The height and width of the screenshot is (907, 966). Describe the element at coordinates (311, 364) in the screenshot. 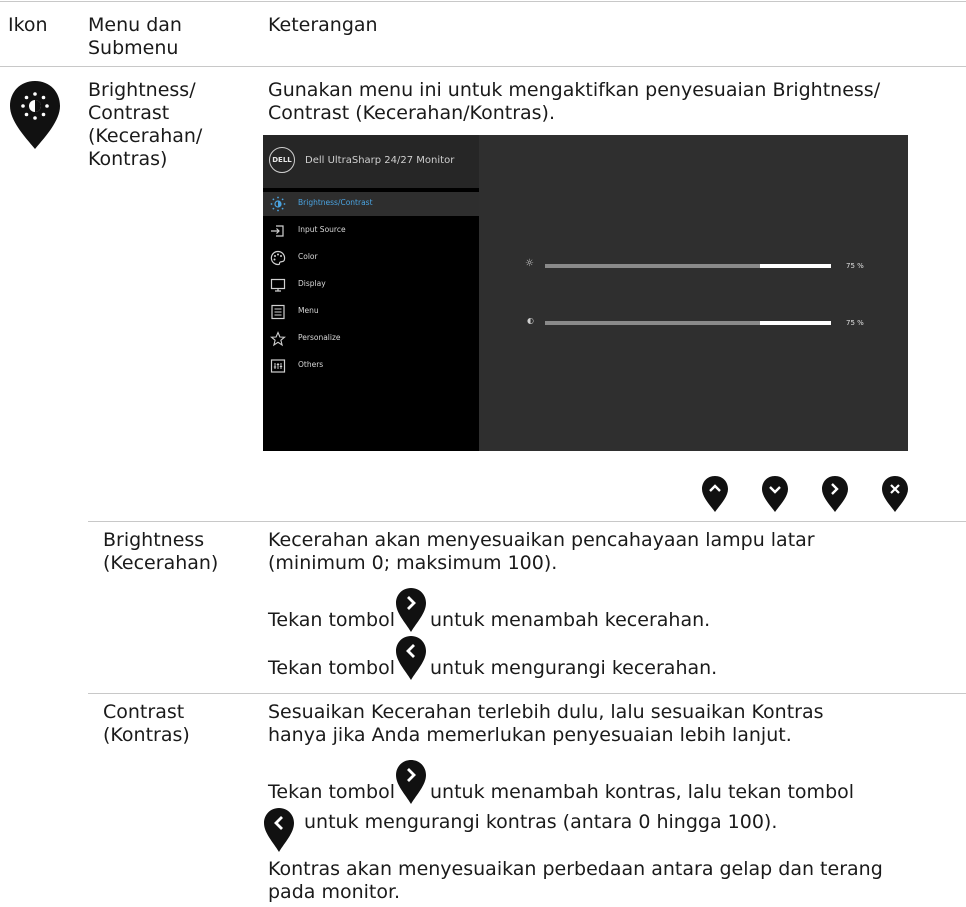

I see `osd-item-label: Others` at that location.